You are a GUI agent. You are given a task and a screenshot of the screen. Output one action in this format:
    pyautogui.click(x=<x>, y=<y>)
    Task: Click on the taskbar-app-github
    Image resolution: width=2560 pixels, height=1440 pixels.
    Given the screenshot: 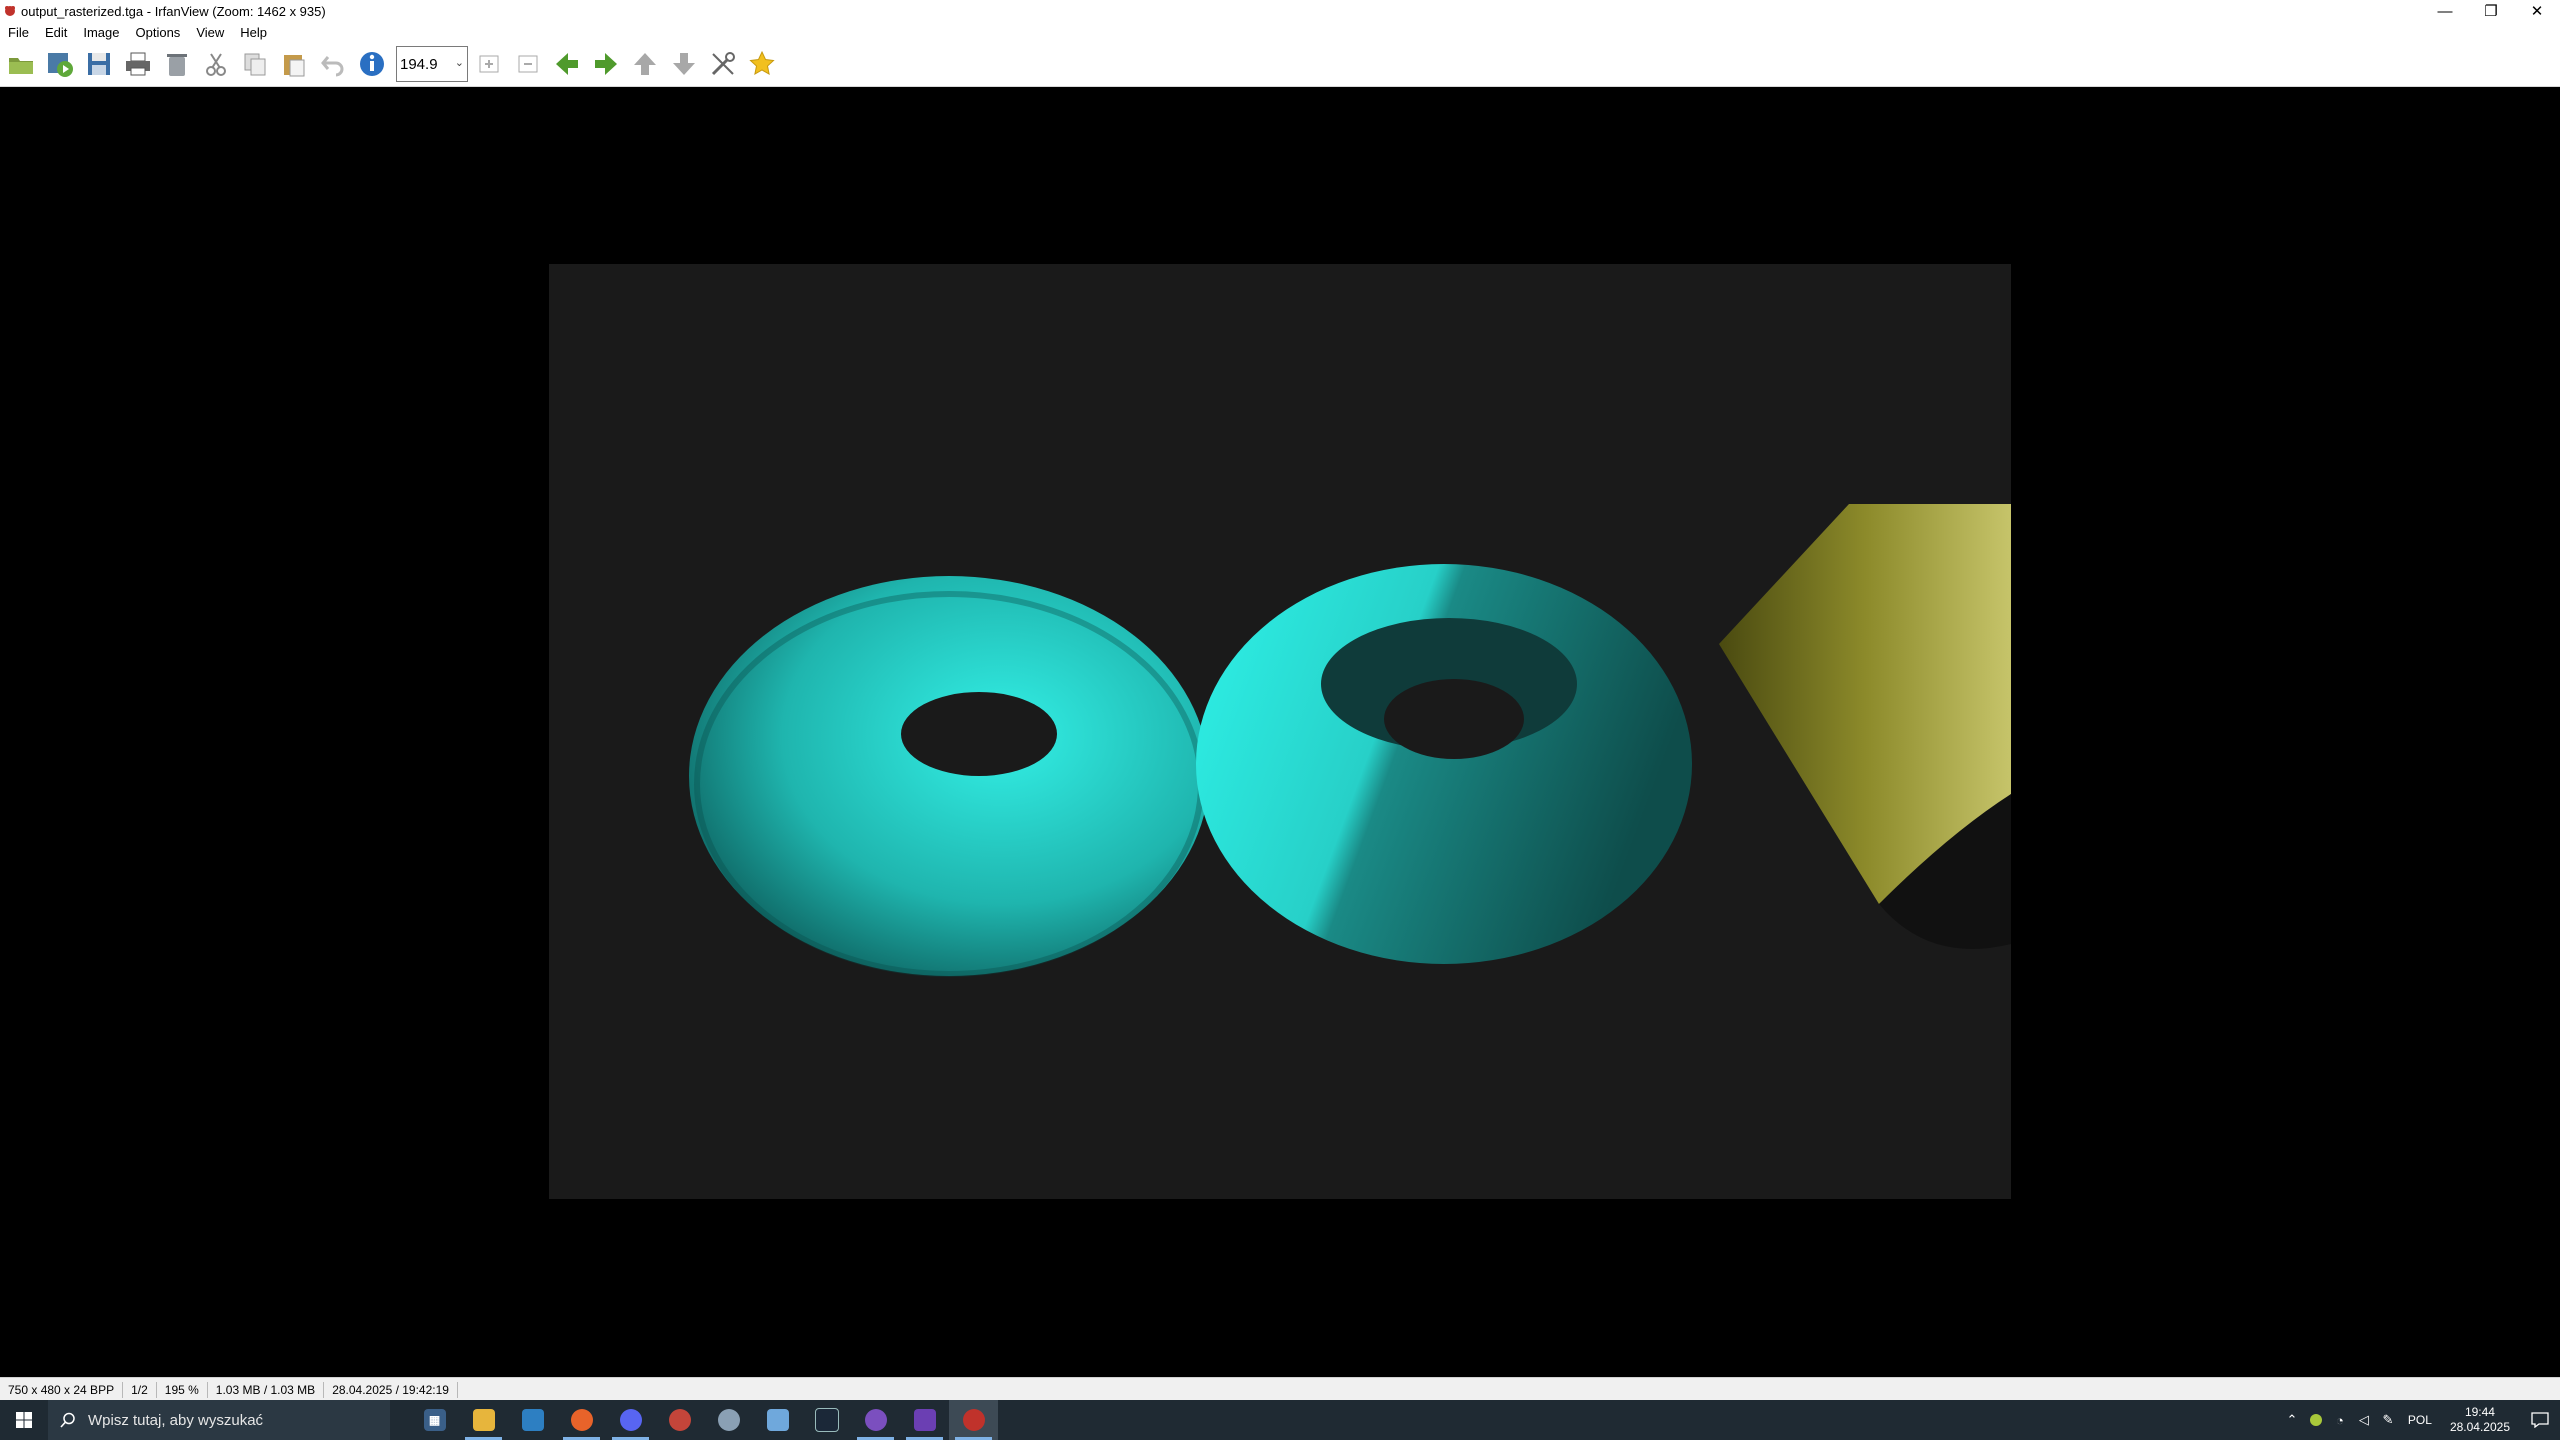 What is the action you would take?
    pyautogui.click(x=875, y=1420)
    